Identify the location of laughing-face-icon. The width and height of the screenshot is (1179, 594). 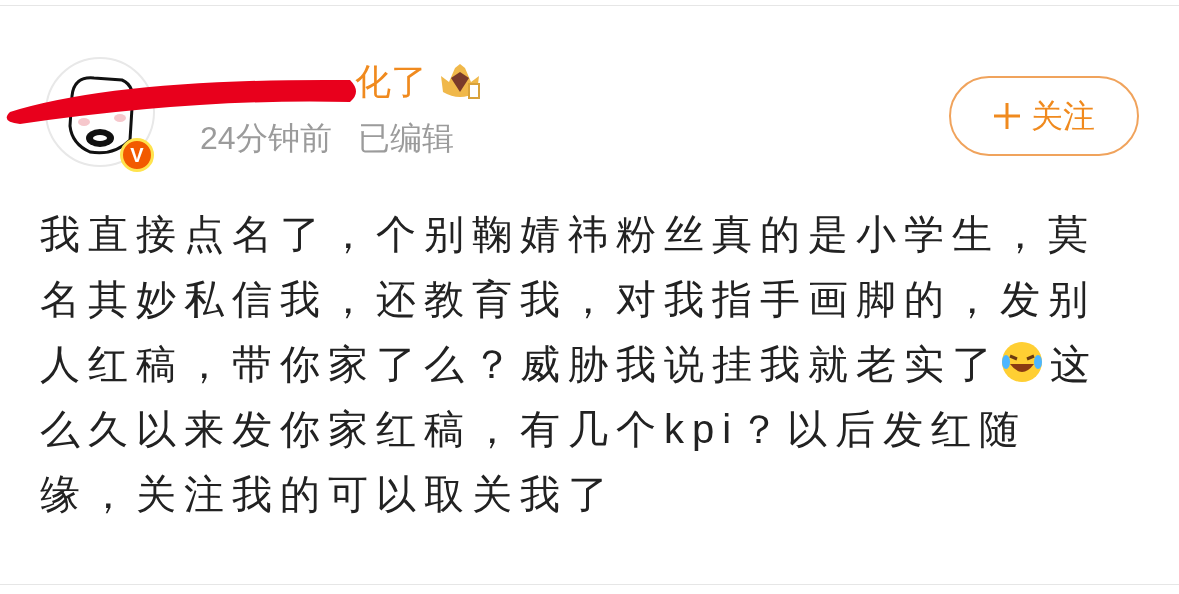
(1022, 362).